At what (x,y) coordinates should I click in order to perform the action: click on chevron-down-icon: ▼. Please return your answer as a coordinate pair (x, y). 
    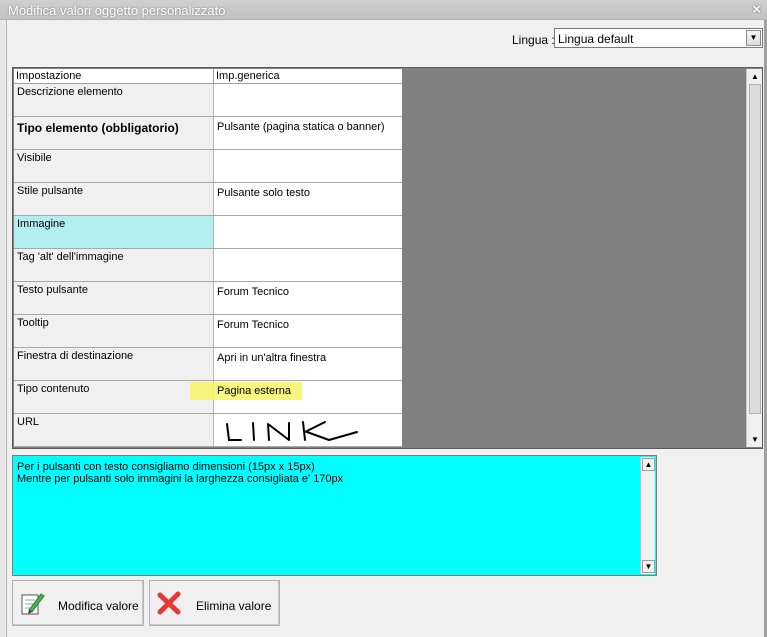
    Looking at the image, I should click on (753, 38).